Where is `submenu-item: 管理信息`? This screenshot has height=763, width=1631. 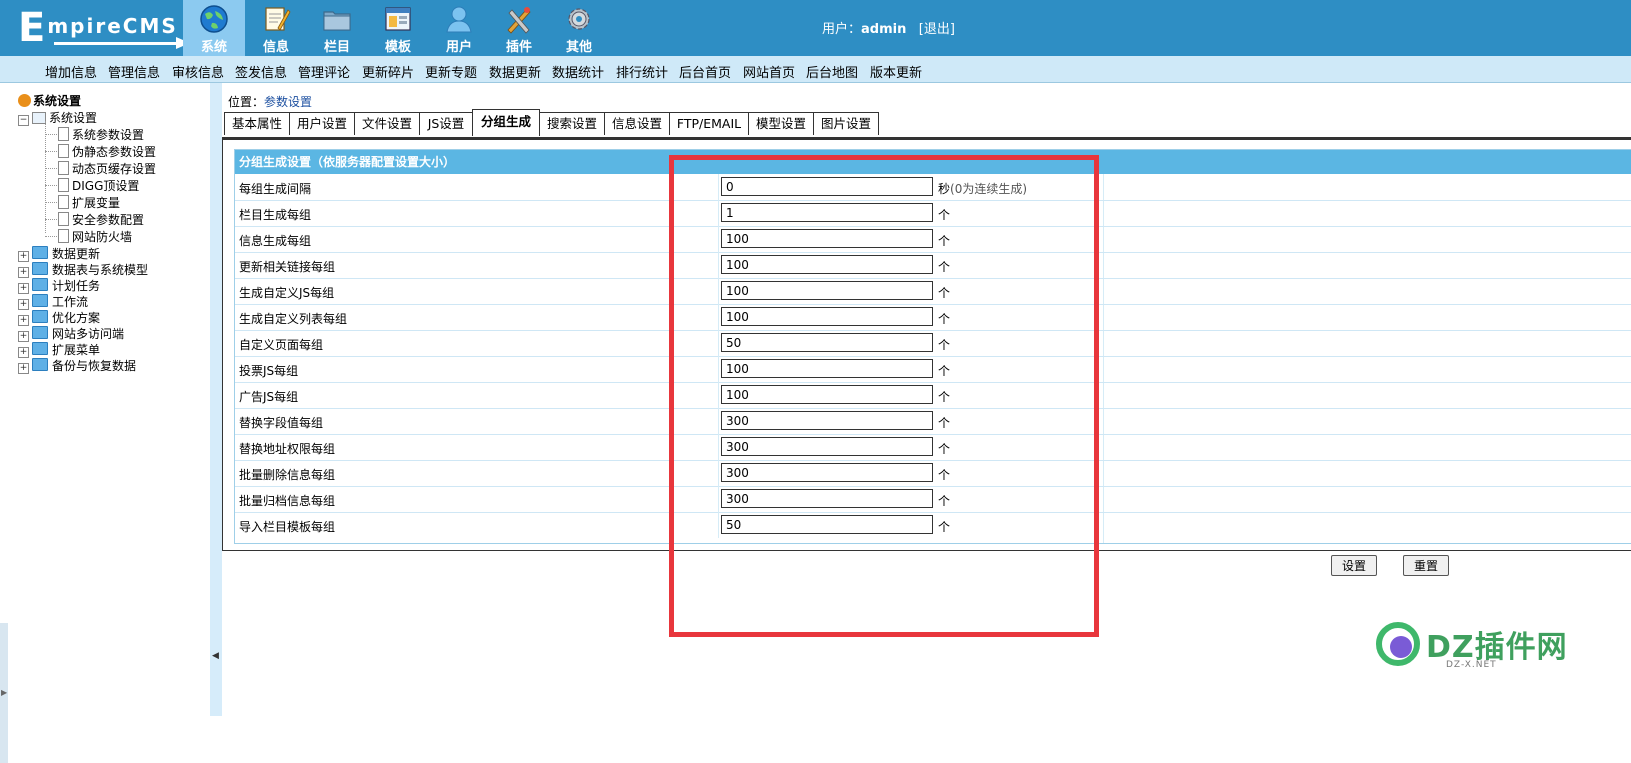 submenu-item: 管理信息 is located at coordinates (134, 71).